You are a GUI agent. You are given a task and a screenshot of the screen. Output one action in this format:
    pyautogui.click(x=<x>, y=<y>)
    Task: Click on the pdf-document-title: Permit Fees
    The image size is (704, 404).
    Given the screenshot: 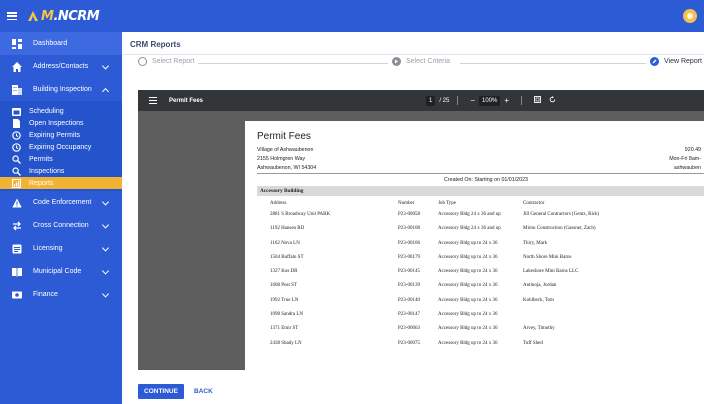 What is the action you would take?
    pyautogui.click(x=186, y=100)
    